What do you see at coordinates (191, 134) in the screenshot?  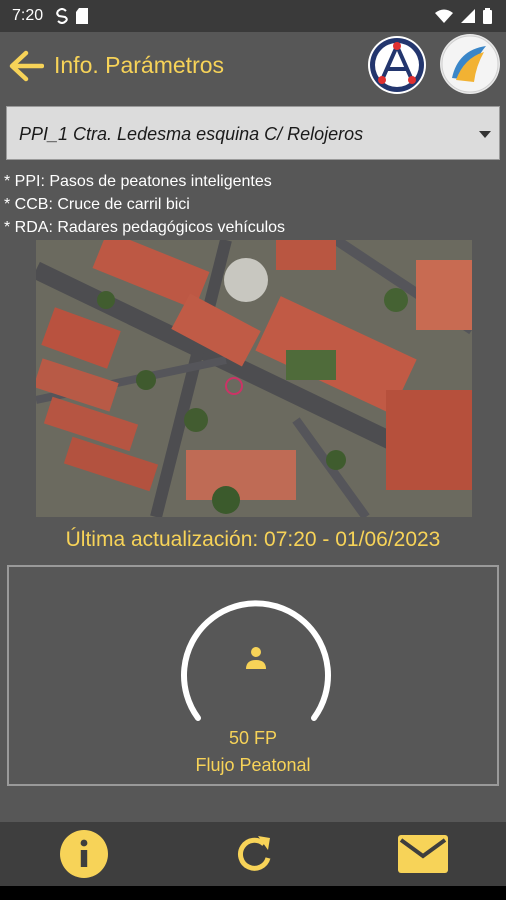 I see `location-select-value: PPI_1 Ctra. Ledesma esquina C/ Relojeros` at bounding box center [191, 134].